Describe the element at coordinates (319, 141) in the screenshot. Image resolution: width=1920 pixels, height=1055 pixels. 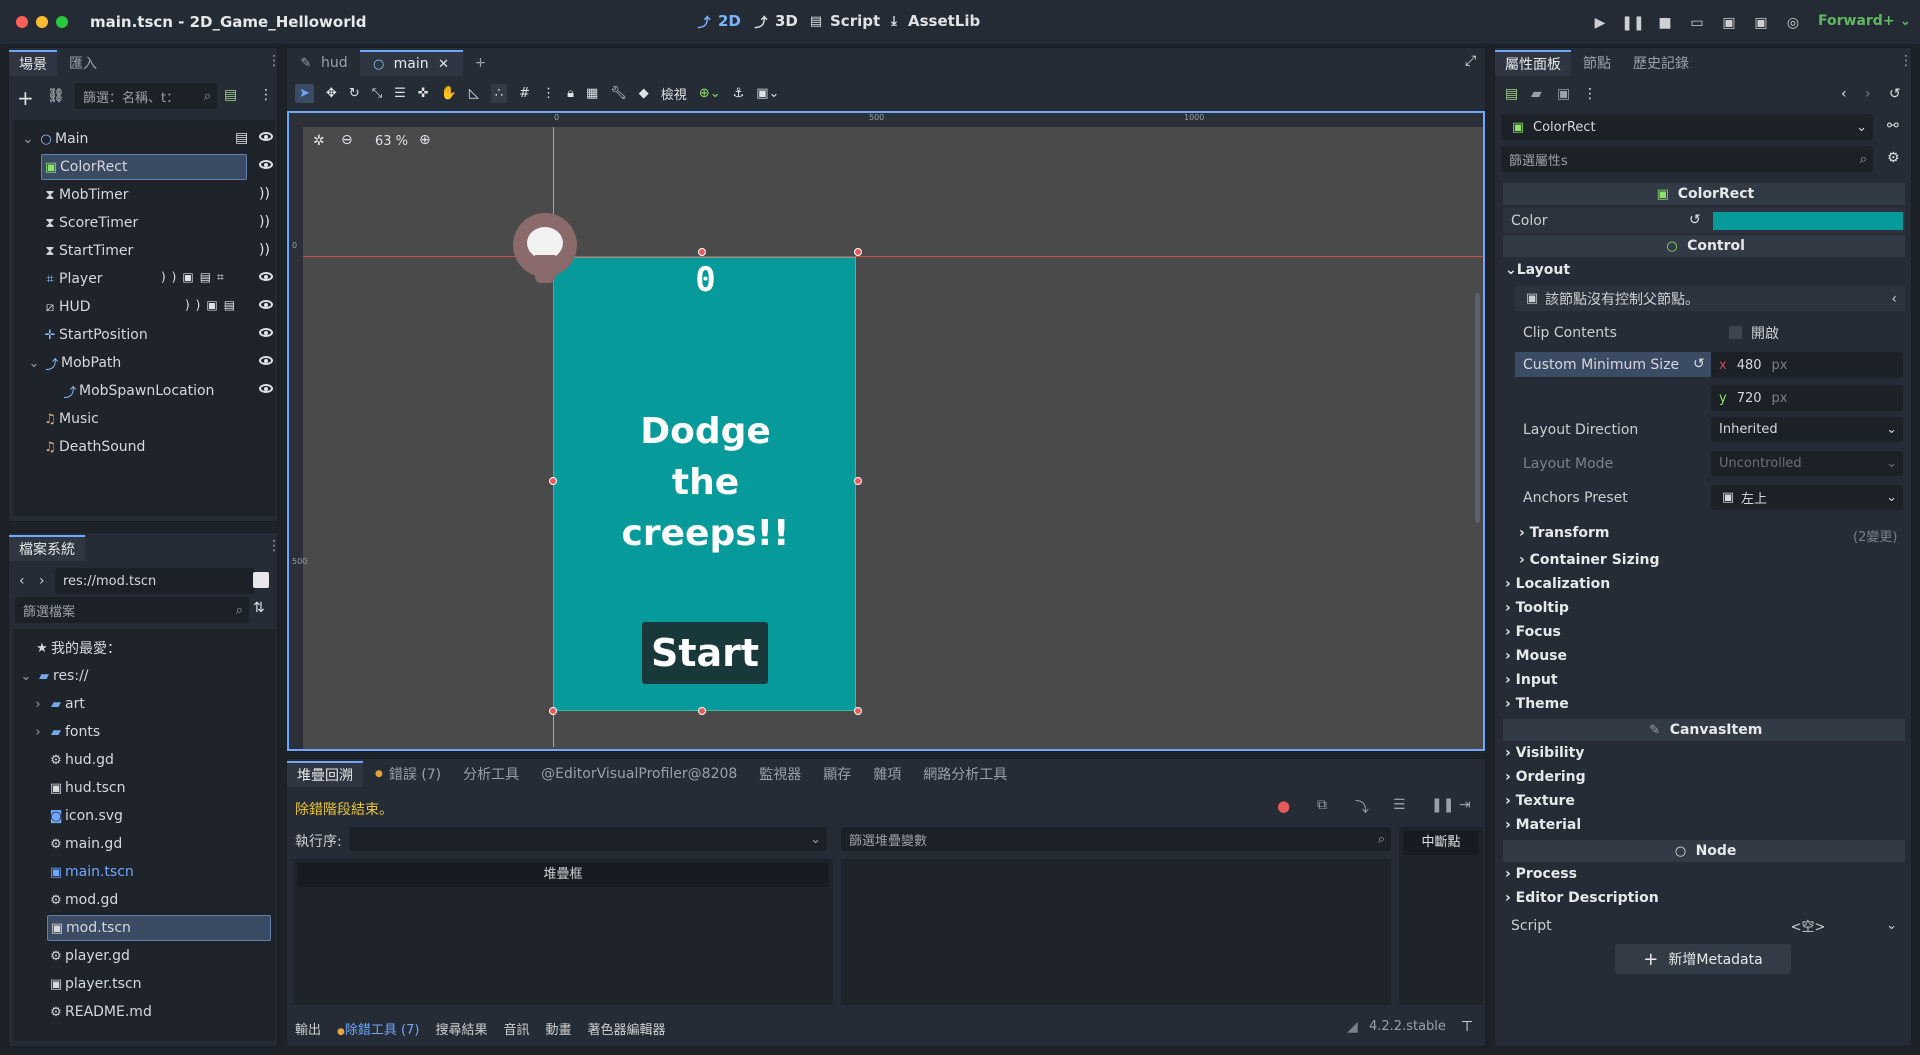
I see `center-view-icon: ✲` at that location.